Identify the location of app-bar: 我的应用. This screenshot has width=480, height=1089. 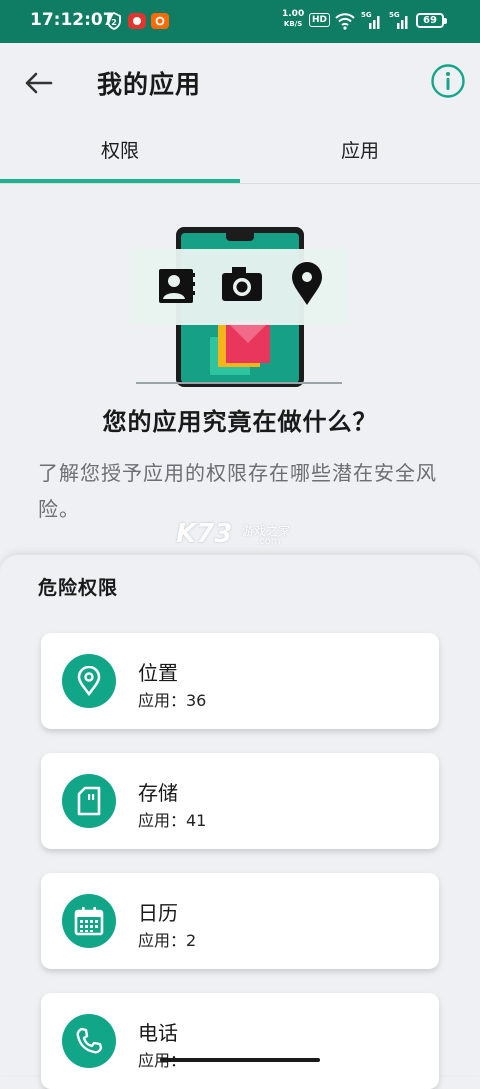
(240, 83).